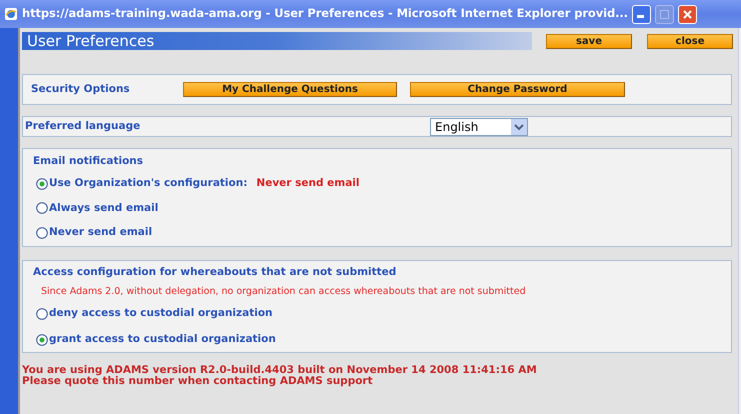 This screenshot has width=741, height=414. Describe the element at coordinates (641, 14) in the screenshot. I see `minimize-button` at that location.